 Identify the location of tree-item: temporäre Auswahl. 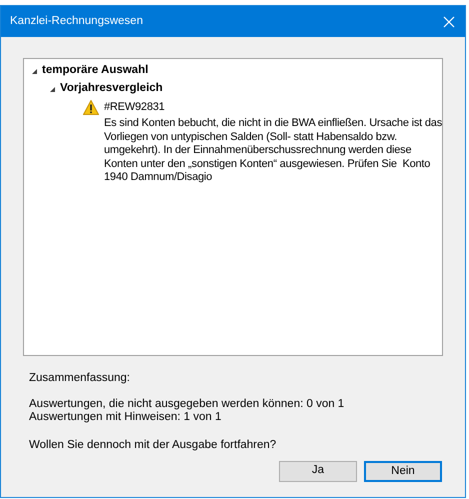
(95, 71).